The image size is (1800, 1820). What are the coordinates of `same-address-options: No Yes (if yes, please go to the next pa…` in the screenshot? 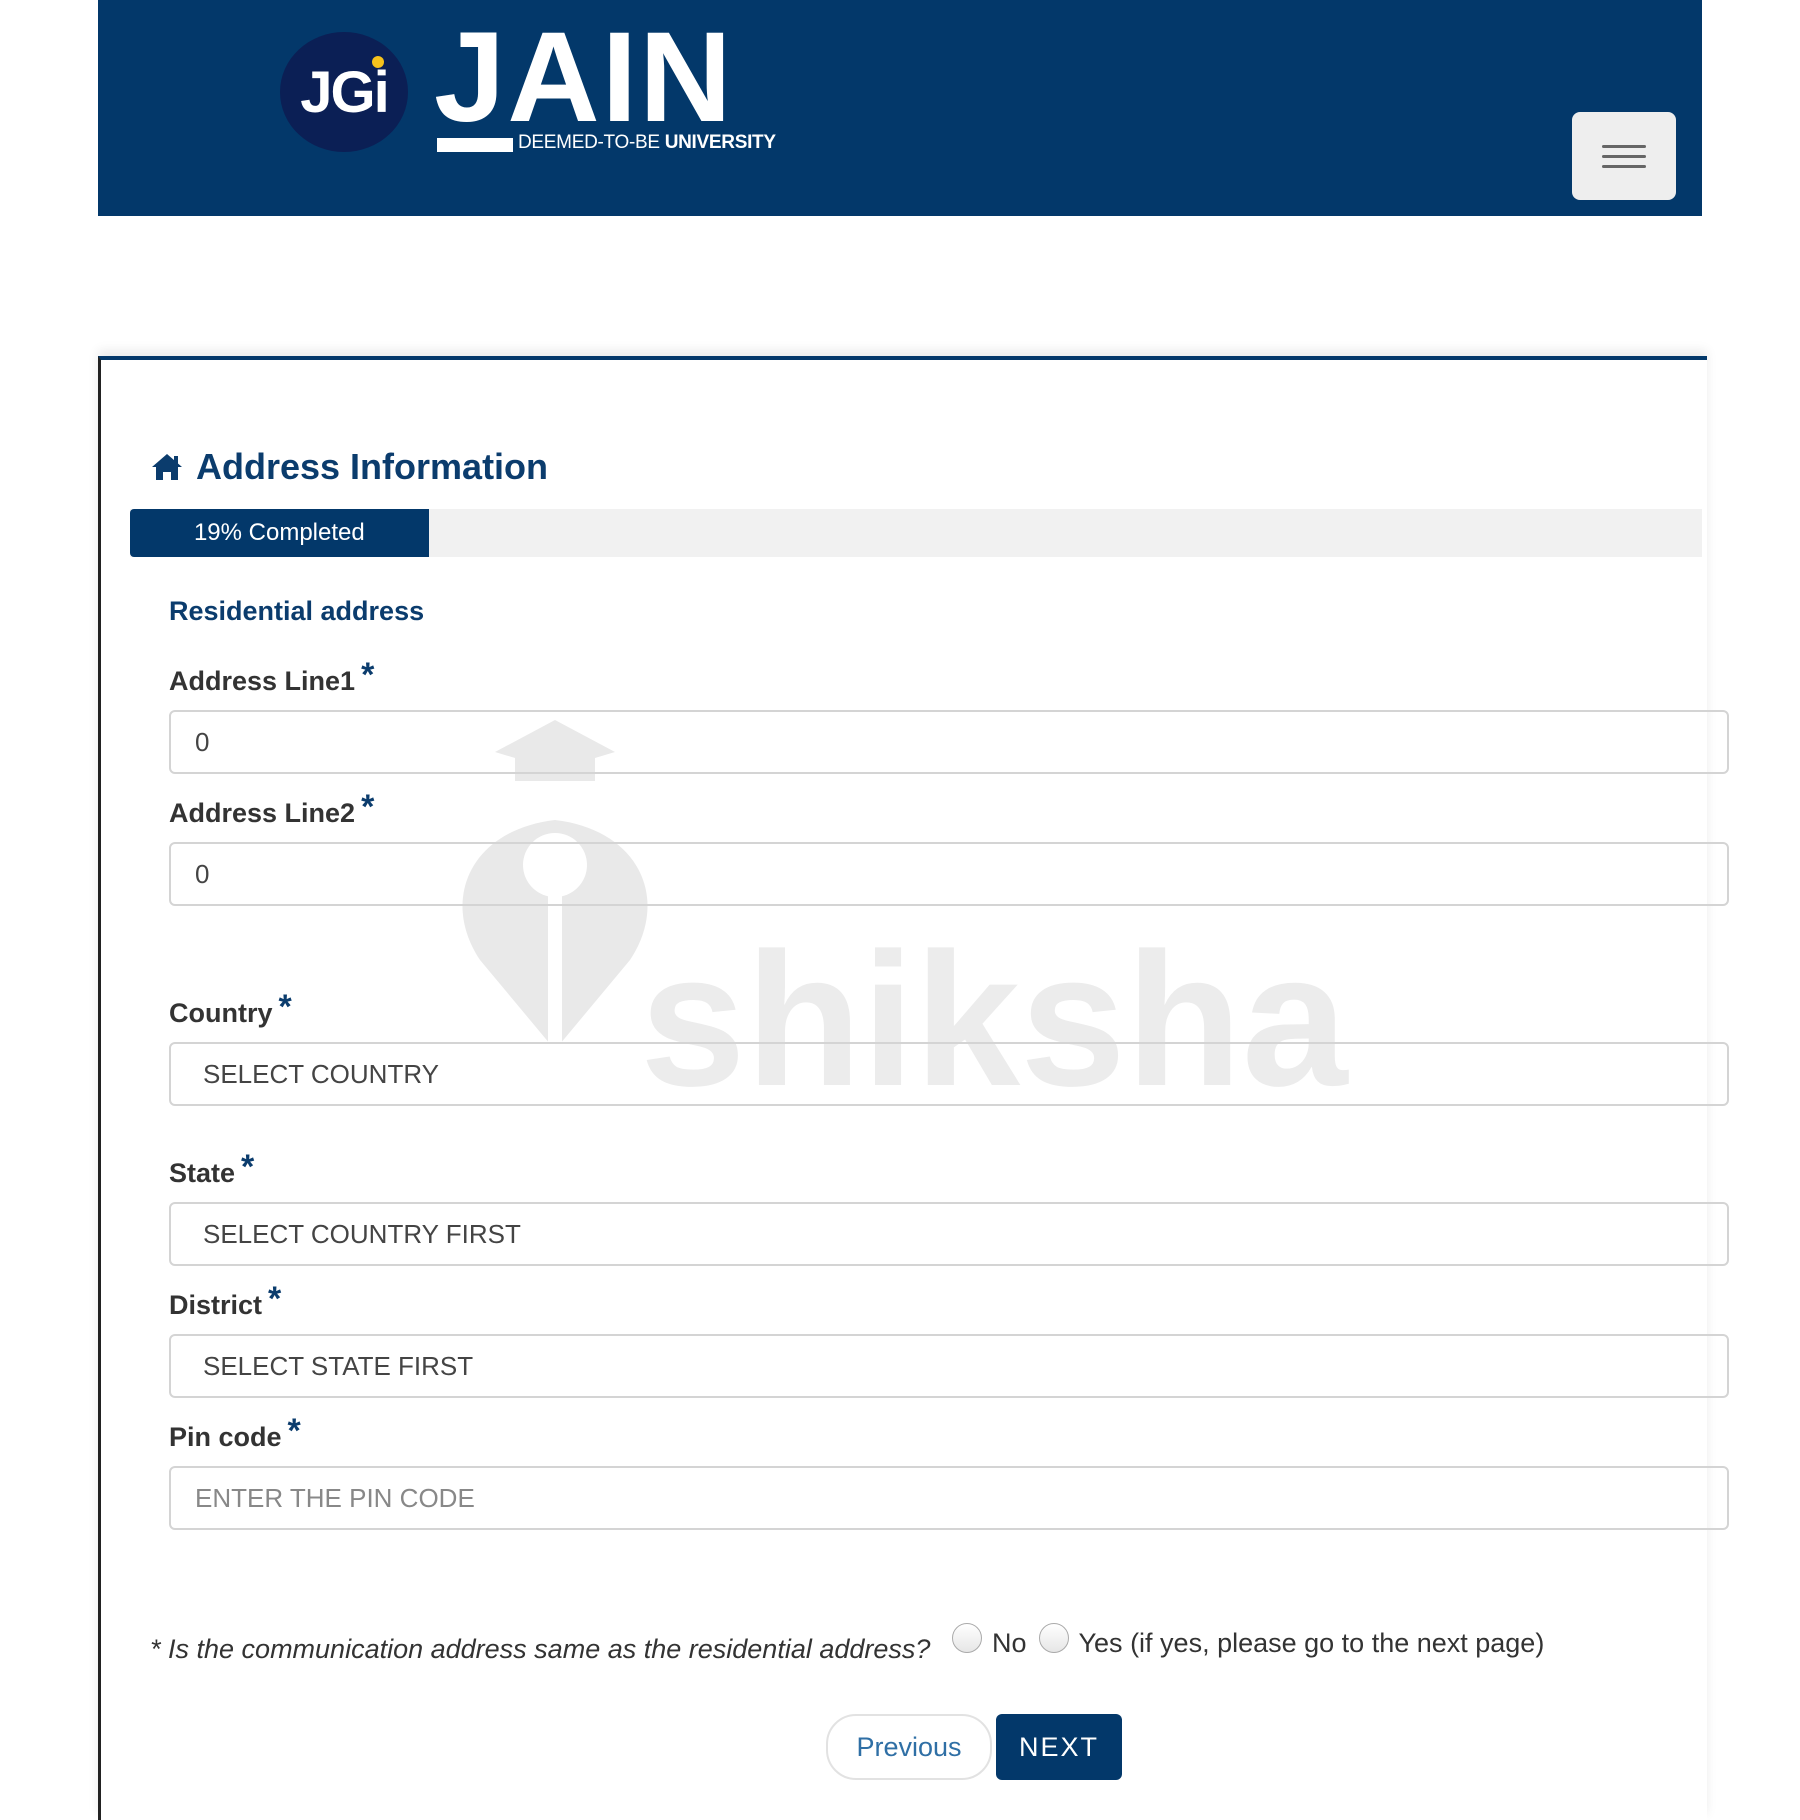 It's located at (1254, 1640).